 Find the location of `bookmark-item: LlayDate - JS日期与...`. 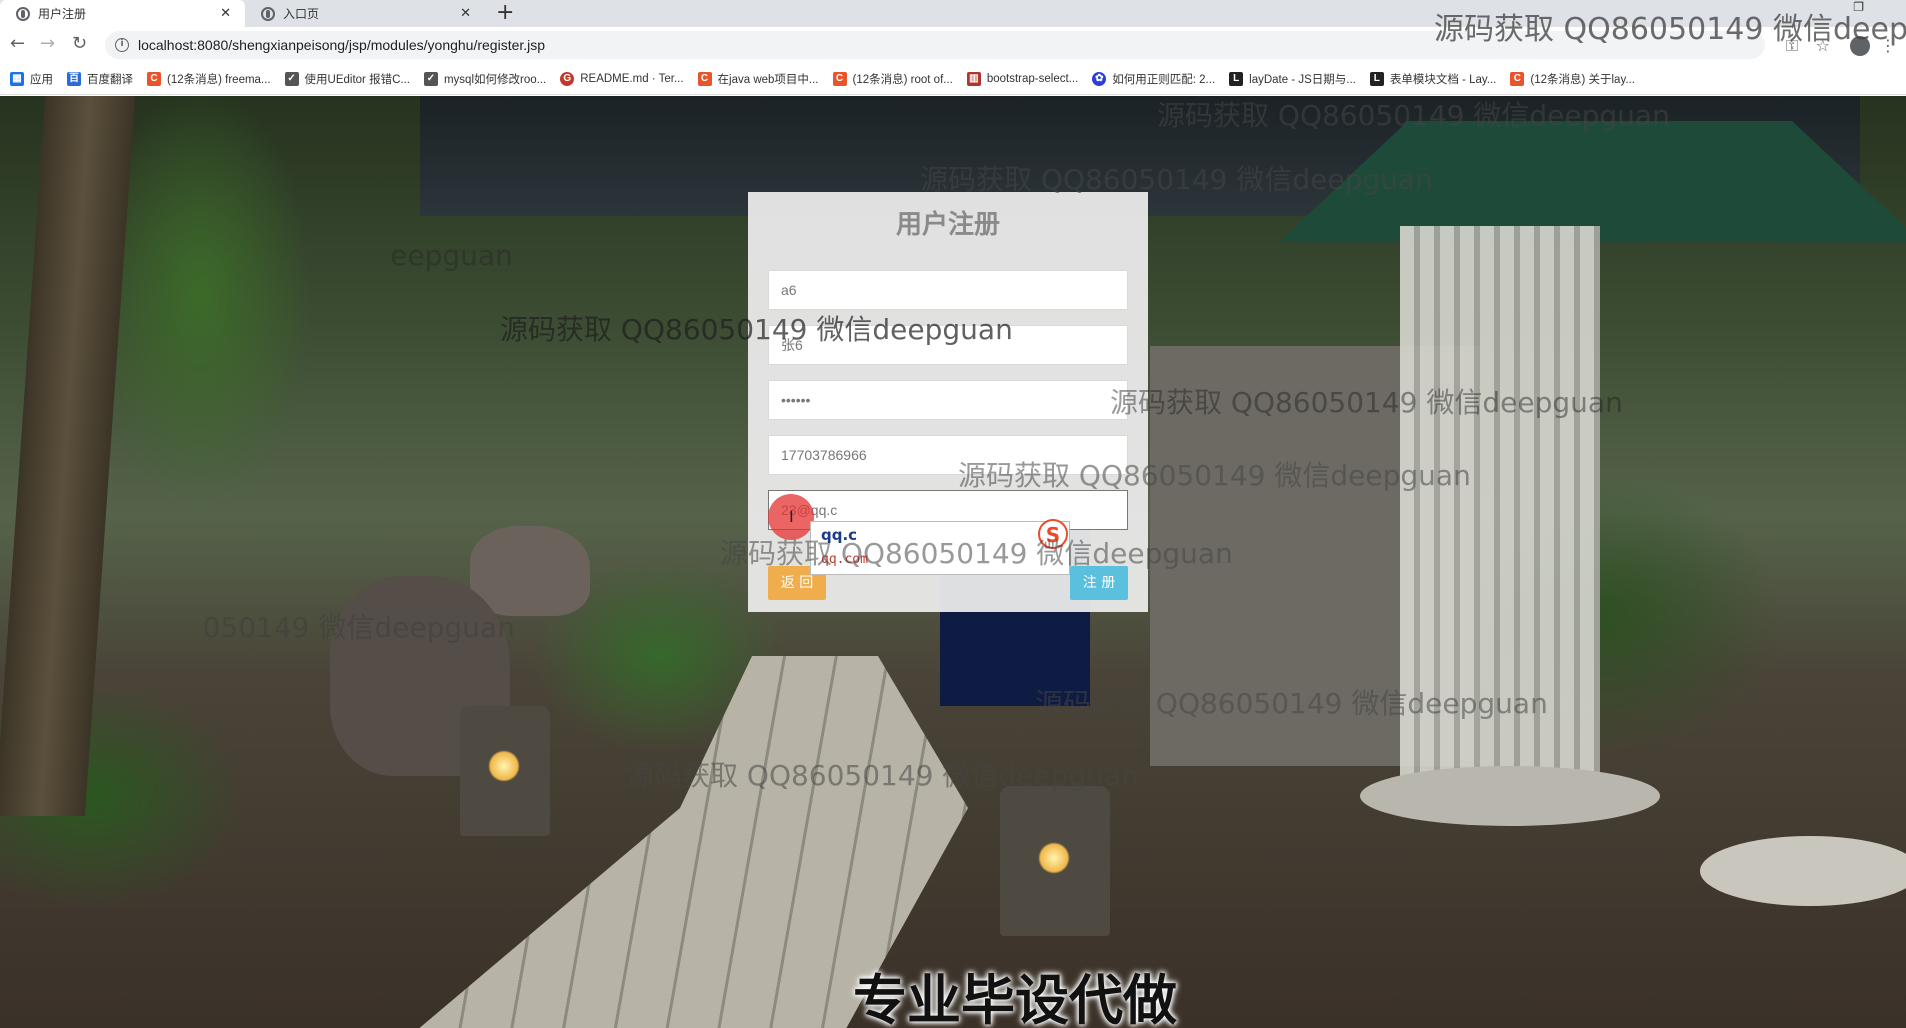

bookmark-item: LlayDate - JS日期与... is located at coordinates (1292, 79).